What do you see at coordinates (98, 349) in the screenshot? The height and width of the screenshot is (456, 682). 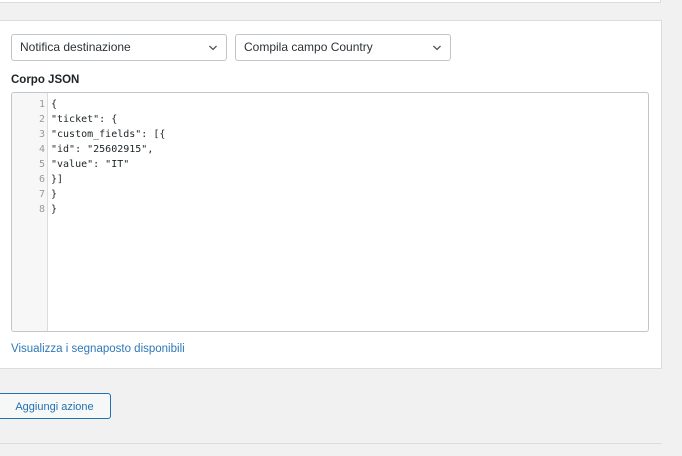 I see `view-placeholders-link: Visualizza i segnaposto disponibili` at bounding box center [98, 349].